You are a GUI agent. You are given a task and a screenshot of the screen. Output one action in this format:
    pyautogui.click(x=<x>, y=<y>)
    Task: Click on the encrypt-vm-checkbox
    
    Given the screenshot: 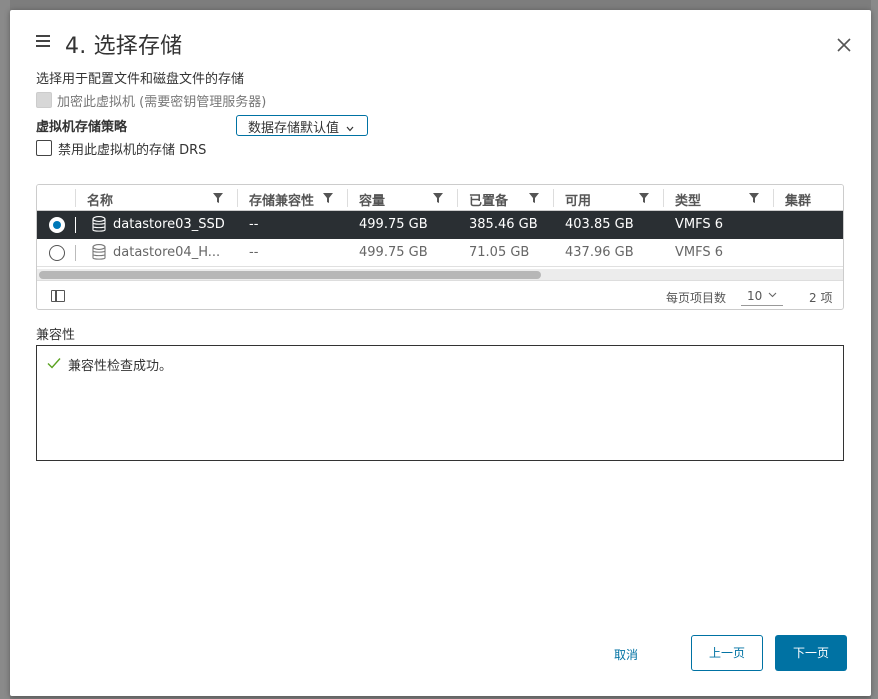 What is the action you would take?
    pyautogui.click(x=44, y=100)
    